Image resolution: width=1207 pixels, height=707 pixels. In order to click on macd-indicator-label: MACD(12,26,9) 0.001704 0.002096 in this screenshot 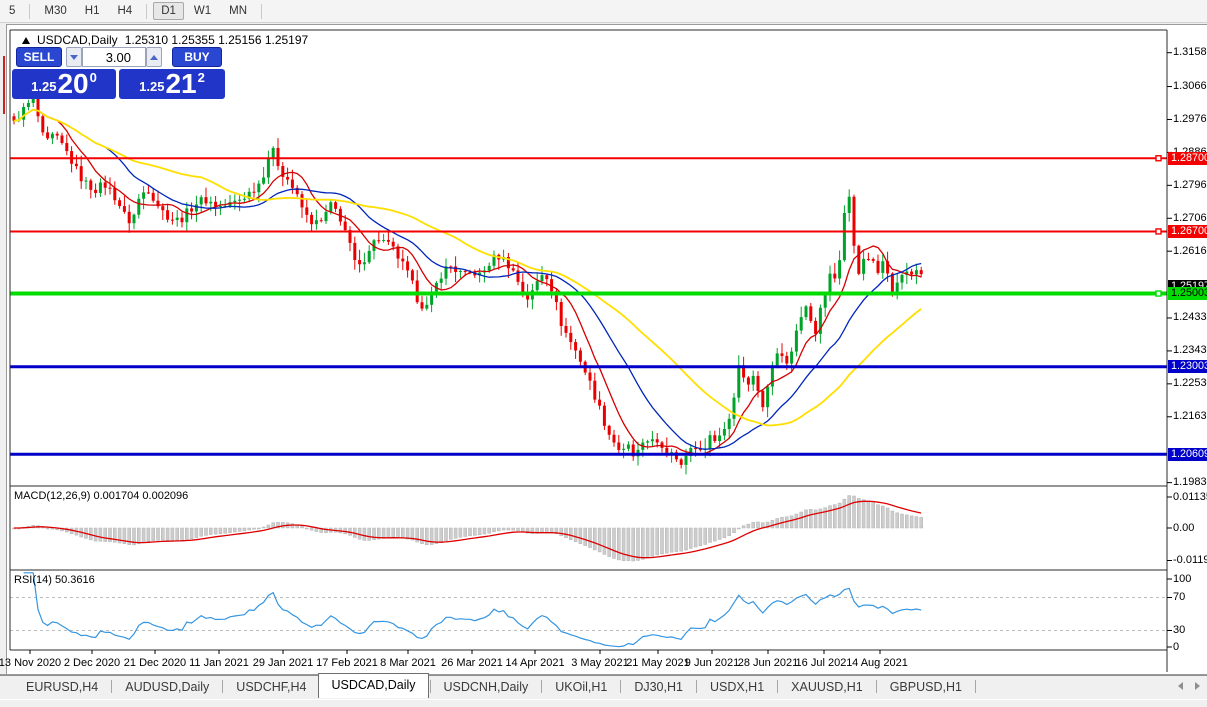, I will do `click(101, 496)`.